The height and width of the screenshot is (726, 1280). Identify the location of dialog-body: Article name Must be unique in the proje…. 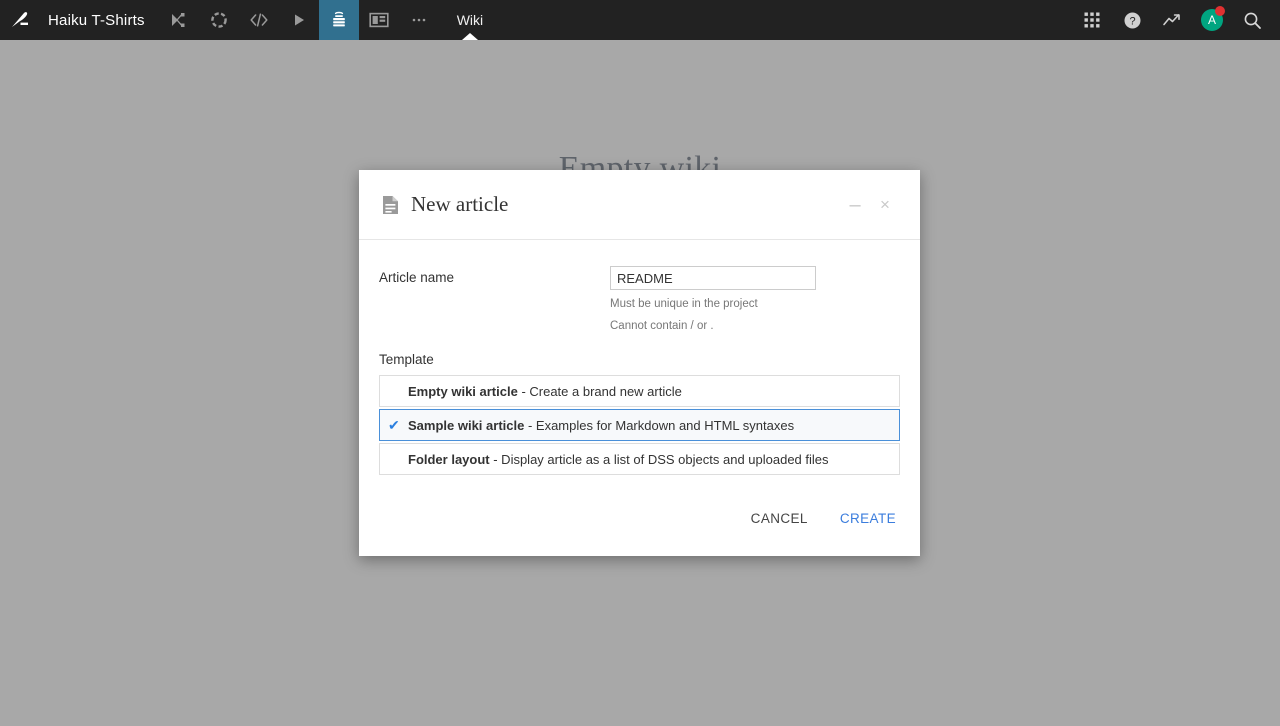
(639, 360).